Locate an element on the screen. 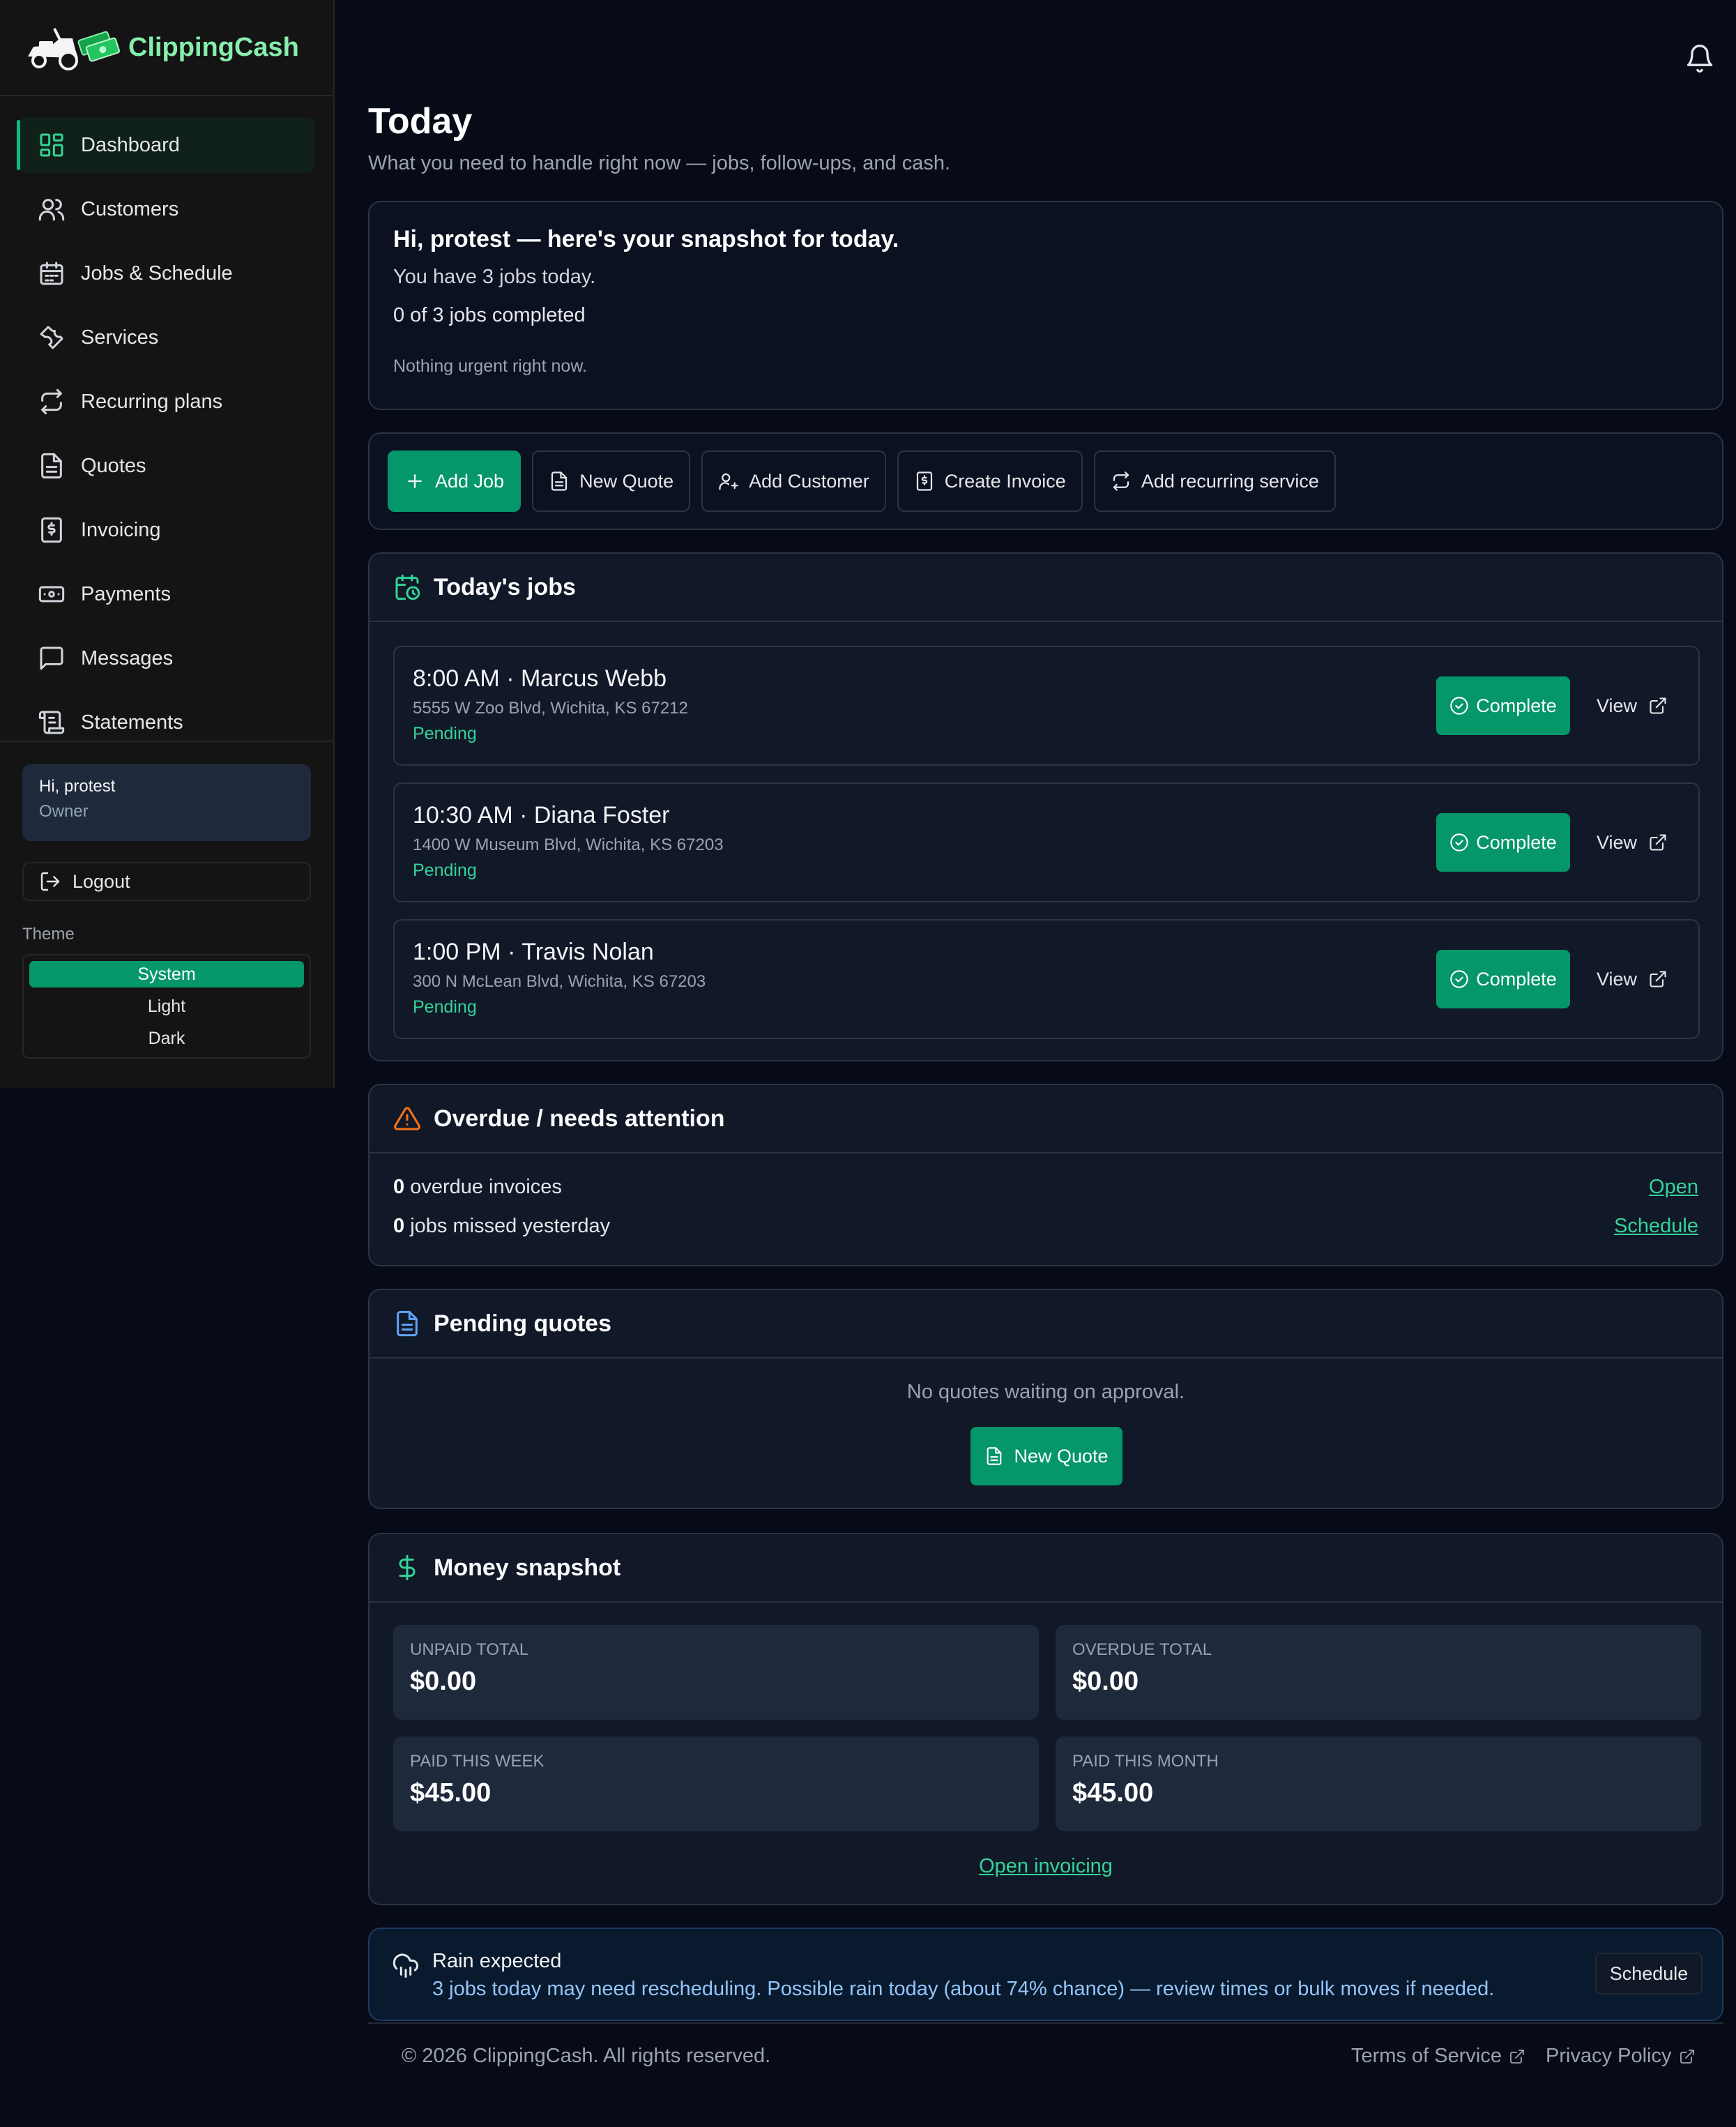 This screenshot has height=2127, width=1736. brand: ClippingCash is located at coordinates (167, 48).